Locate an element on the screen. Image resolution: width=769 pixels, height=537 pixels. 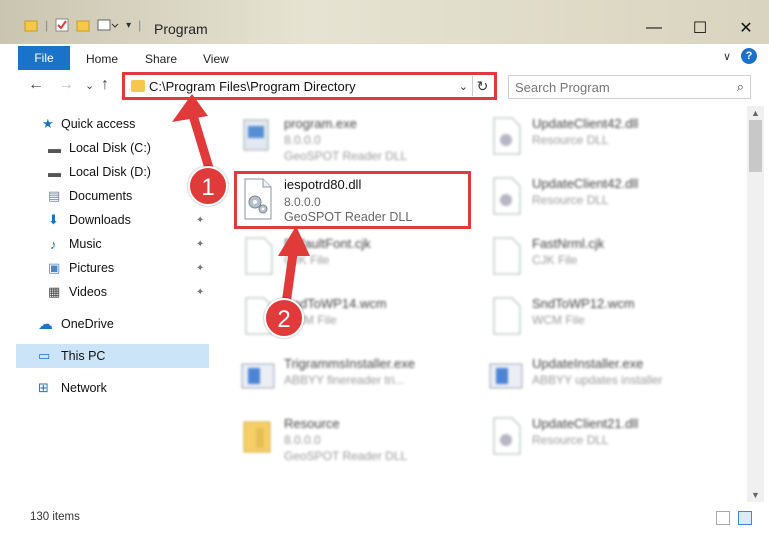
tab-view: View is located at coordinates (216, 59).